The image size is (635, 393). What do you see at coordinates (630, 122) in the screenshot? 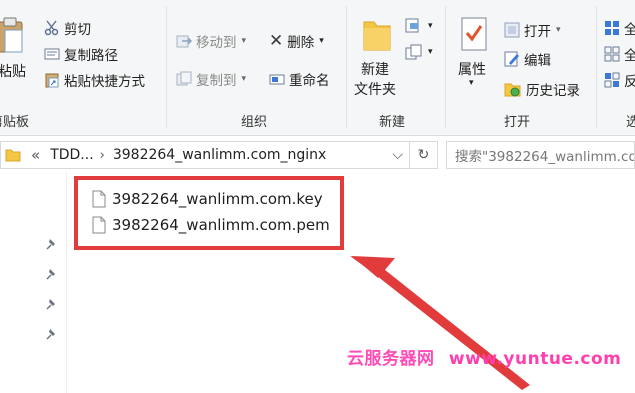
I see `select-group-label: 选` at bounding box center [630, 122].